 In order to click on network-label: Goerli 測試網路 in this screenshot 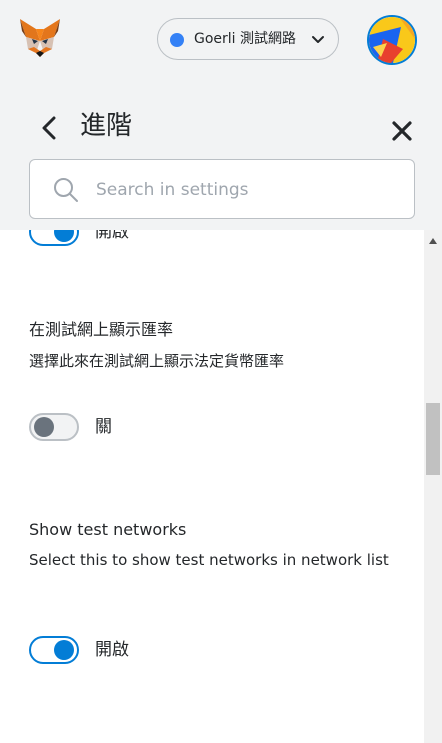, I will do `click(245, 39)`.